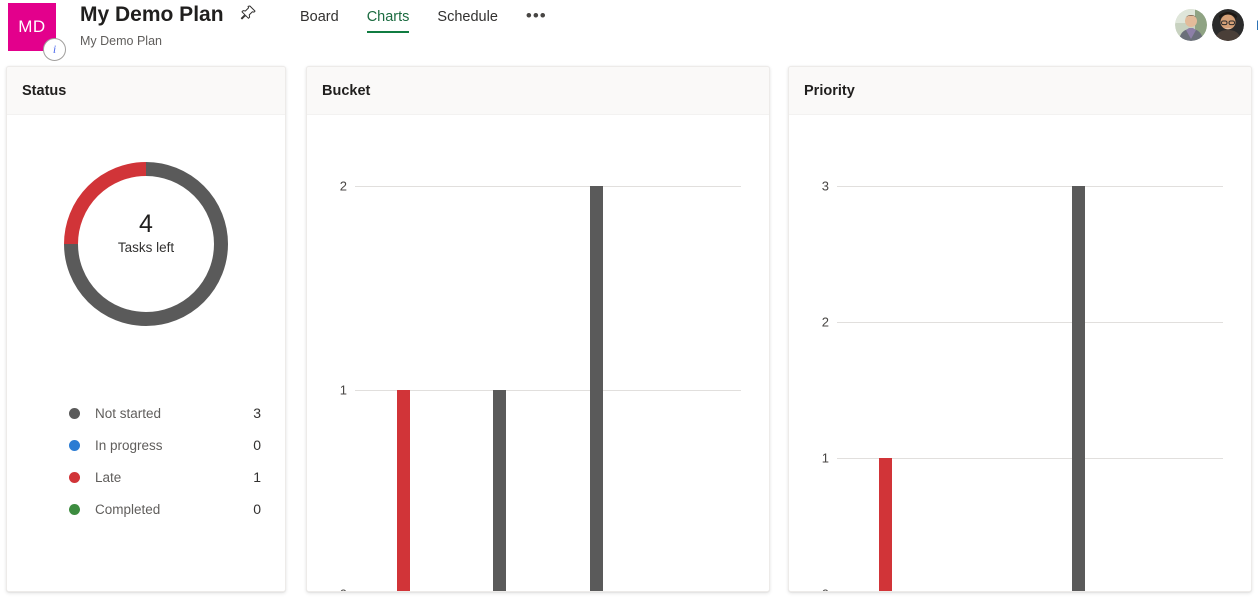  Describe the element at coordinates (596, 388) in the screenshot. I see `bar-bucket-launch` at that location.